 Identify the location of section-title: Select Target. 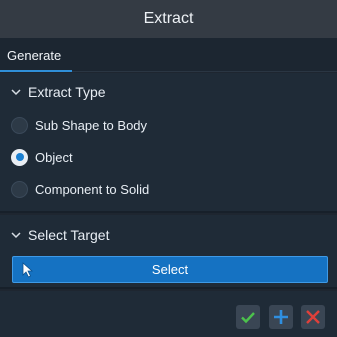
(69, 235).